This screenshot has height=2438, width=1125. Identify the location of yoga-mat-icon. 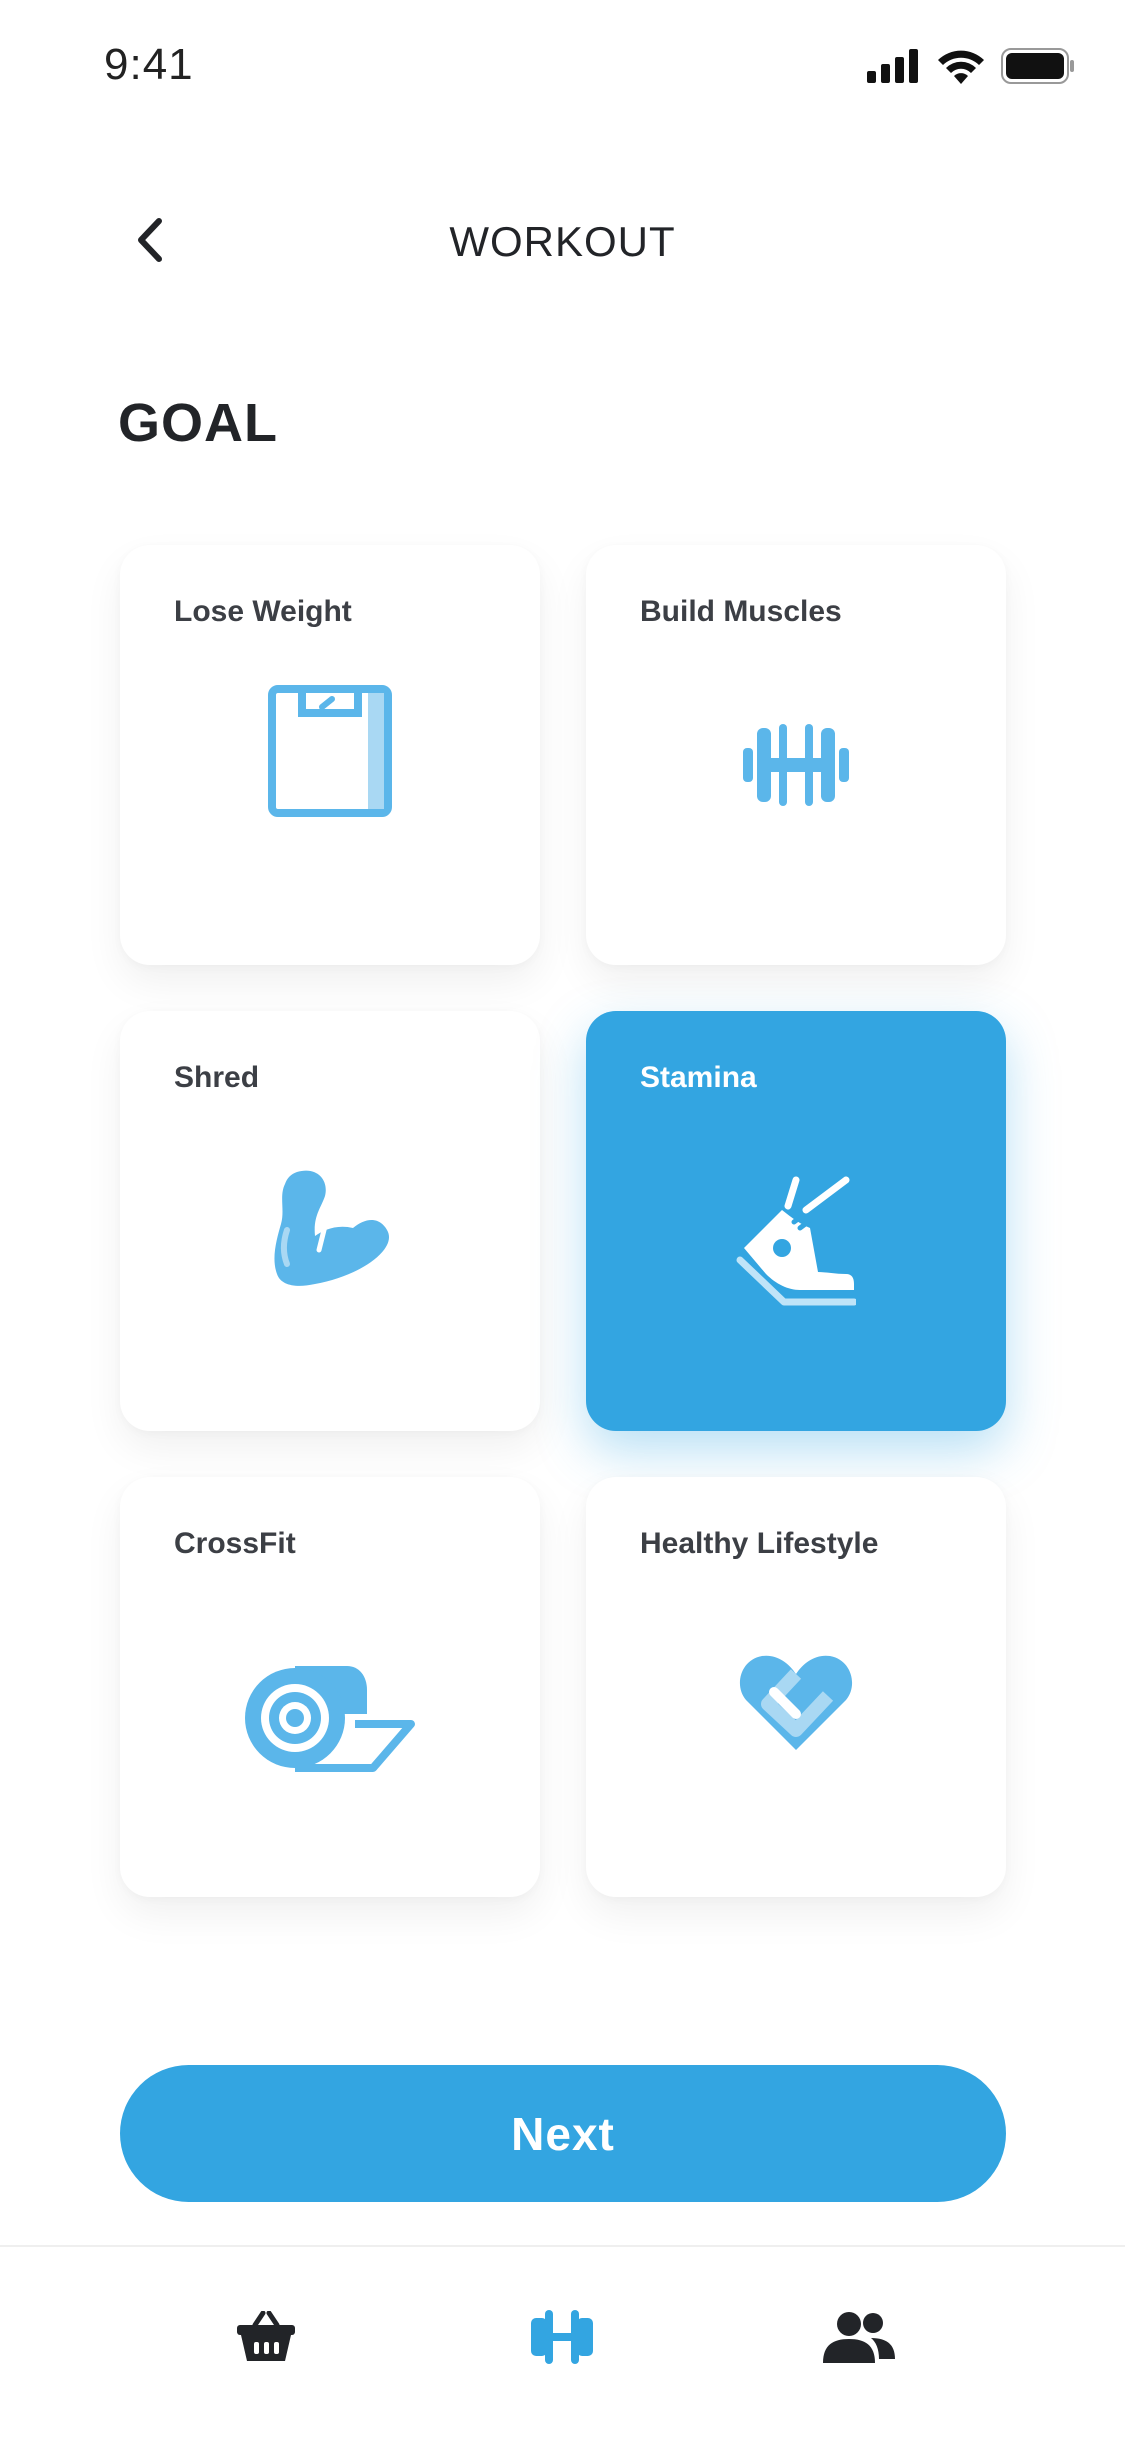
(330, 1719).